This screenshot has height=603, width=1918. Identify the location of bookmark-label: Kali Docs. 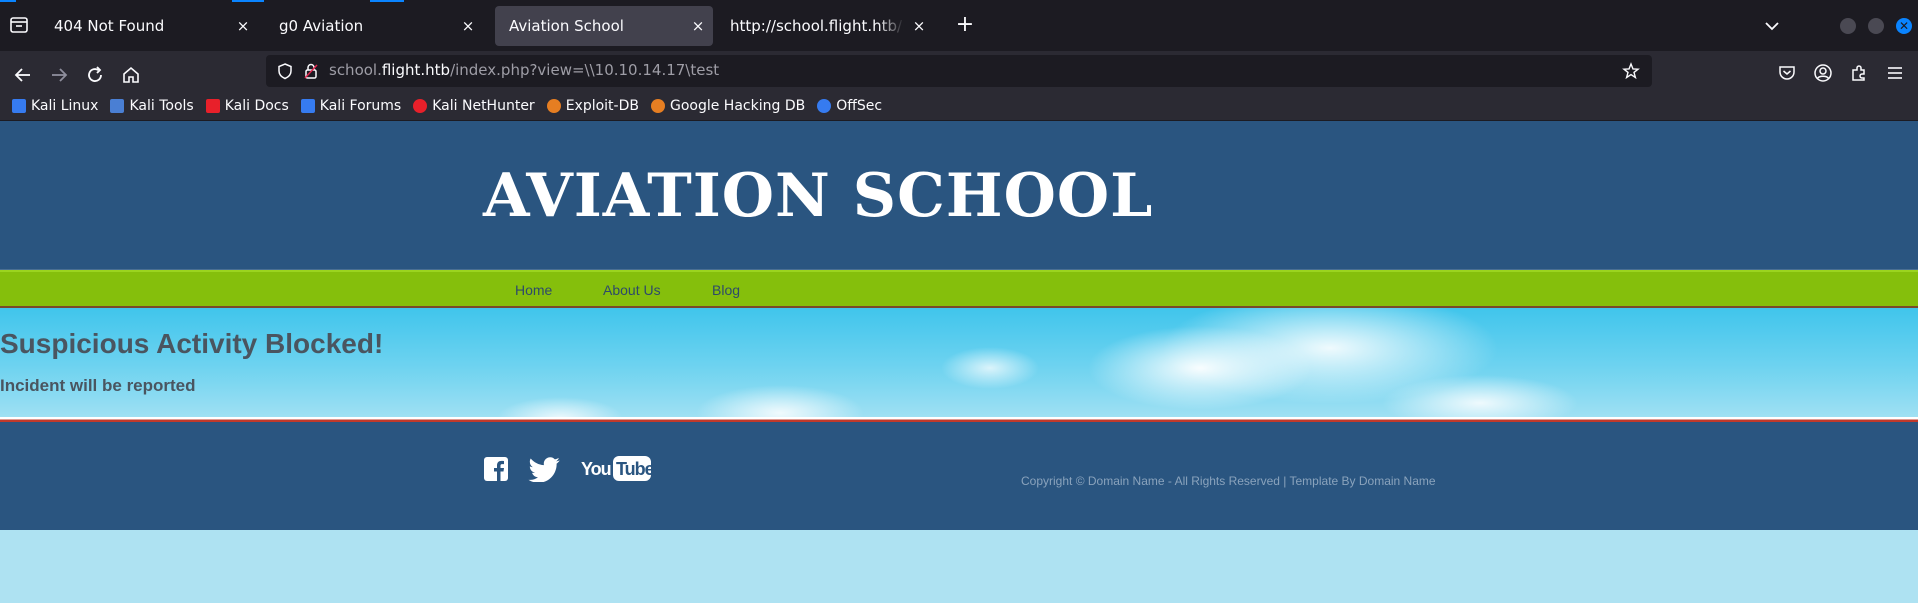
(256, 106).